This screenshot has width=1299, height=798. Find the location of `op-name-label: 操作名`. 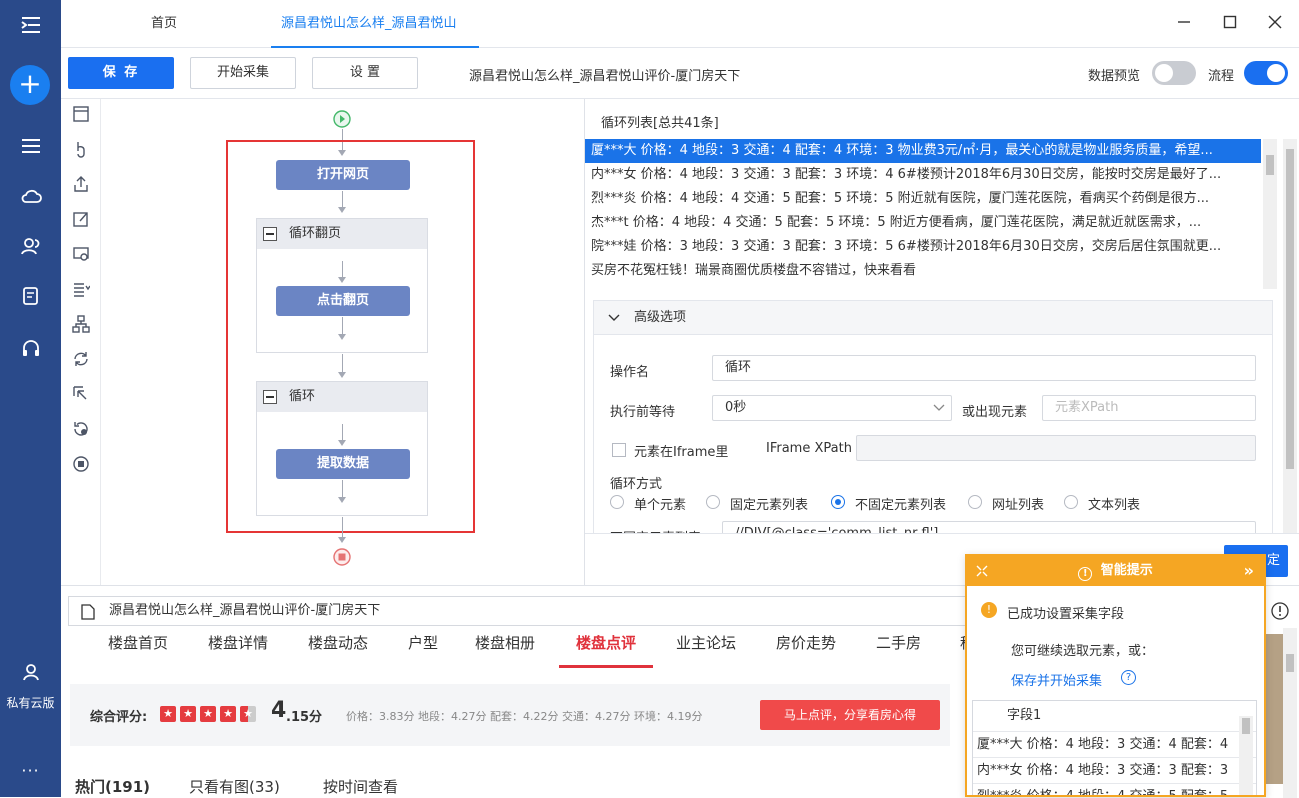

op-name-label: 操作名 is located at coordinates (630, 372).